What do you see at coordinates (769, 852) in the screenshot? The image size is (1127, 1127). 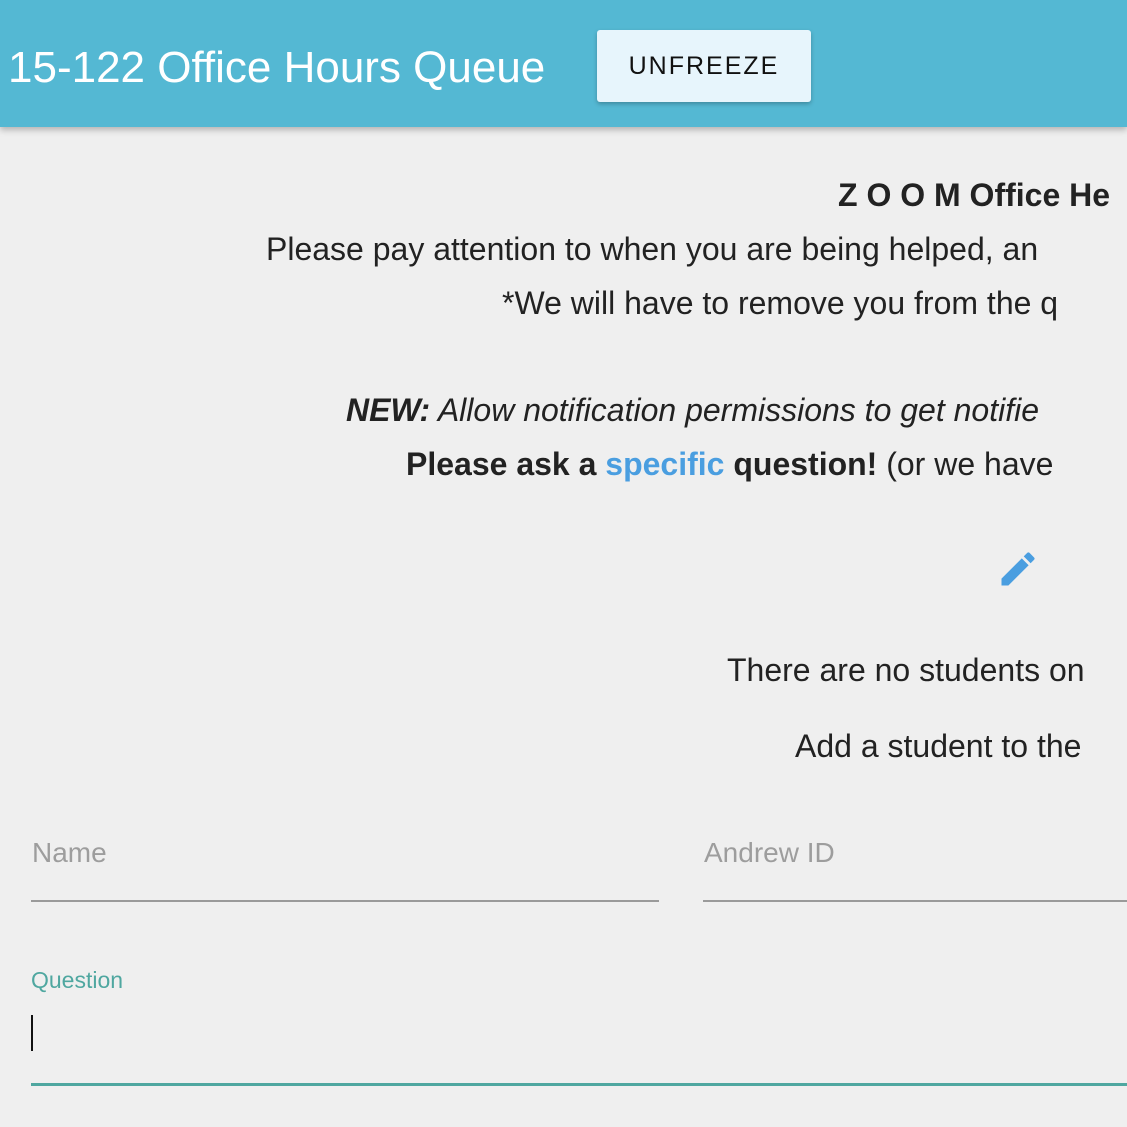 I see `andrew-id-placeholder: Andrew ID` at bounding box center [769, 852].